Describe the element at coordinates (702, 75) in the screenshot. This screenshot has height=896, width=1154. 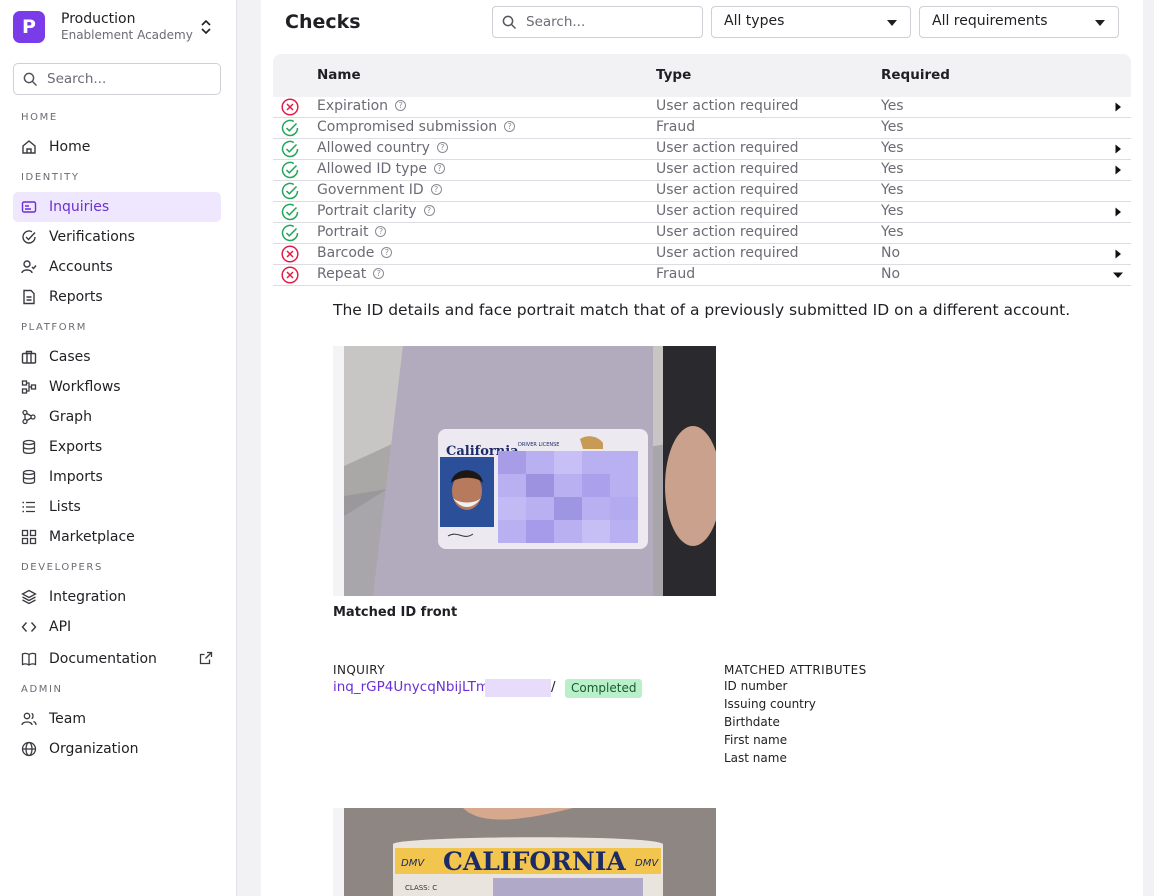
I see `checks-table-header: Name Type Required` at that location.